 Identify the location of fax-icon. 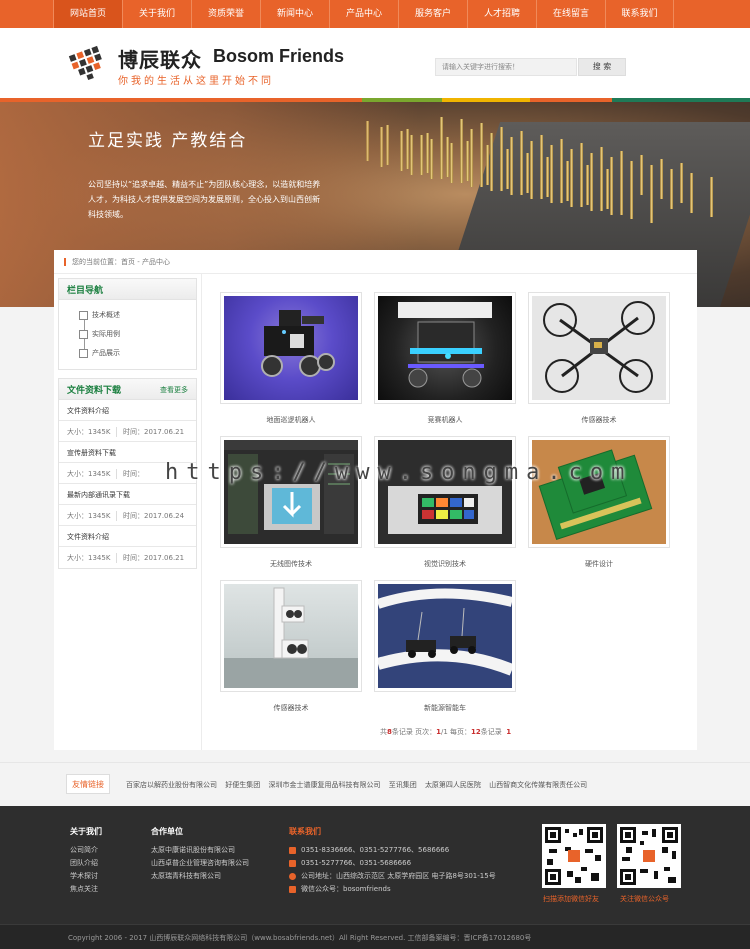
(292, 863).